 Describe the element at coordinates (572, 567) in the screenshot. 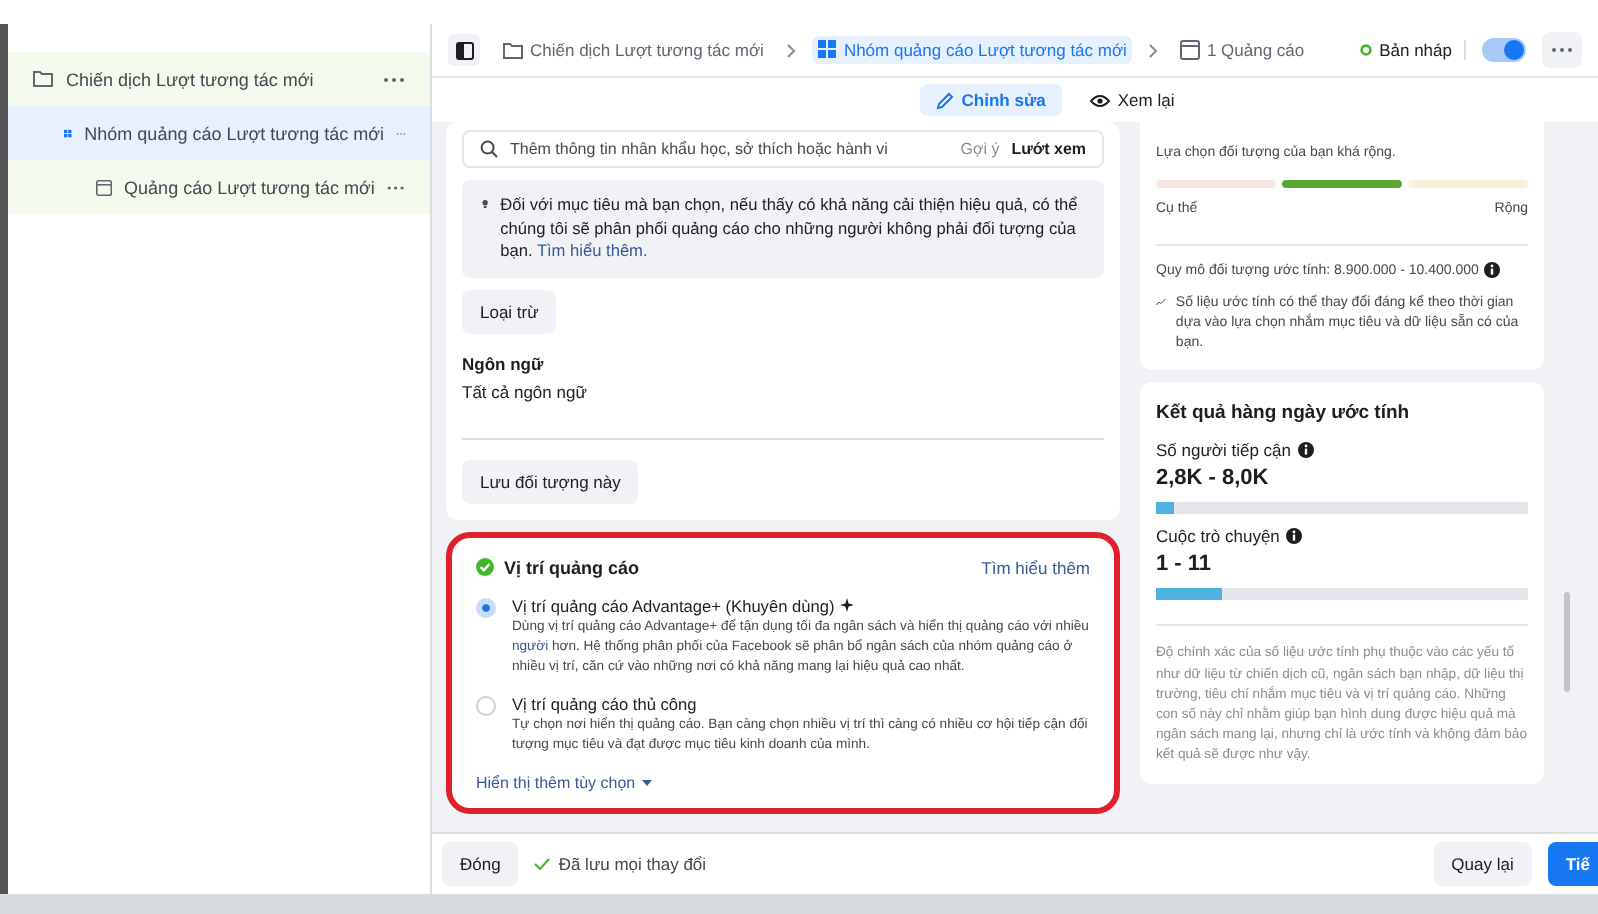

I see `placement-title: Vị trí quảng cáo` at that location.